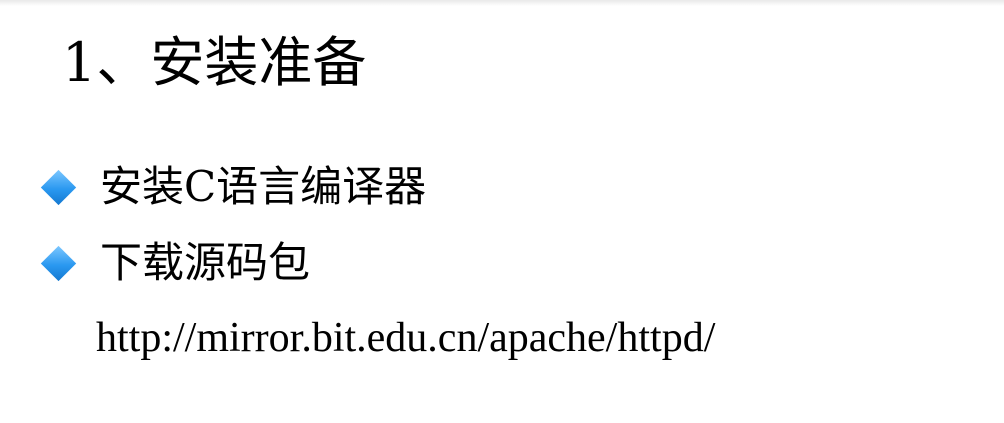  I want to click on bullet-item-compiler: 安装C语言编译器, so click(232, 187).